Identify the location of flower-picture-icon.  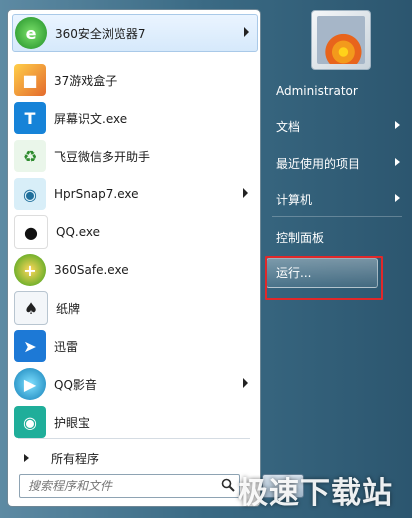
(341, 40).